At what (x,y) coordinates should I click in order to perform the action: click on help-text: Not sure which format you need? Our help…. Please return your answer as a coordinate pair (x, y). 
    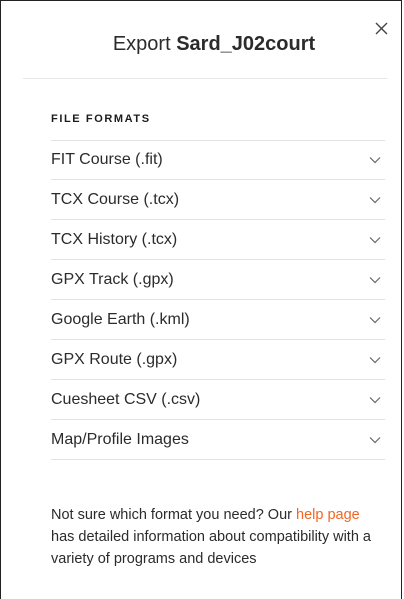
    Looking at the image, I should click on (218, 537).